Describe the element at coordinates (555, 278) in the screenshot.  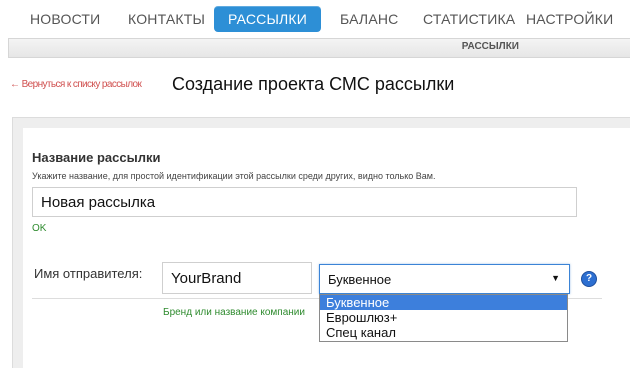
I see `chevron-down-icon: ▼` at that location.